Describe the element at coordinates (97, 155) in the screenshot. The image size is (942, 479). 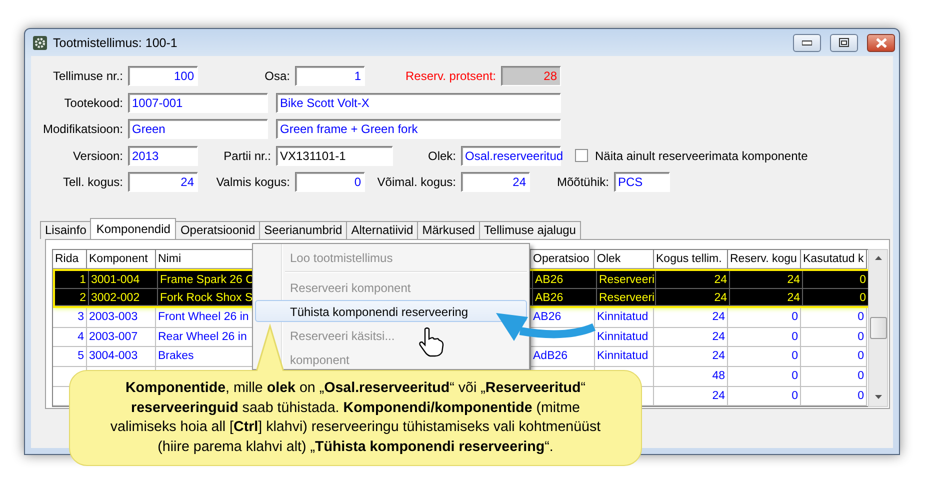
I see `field-label: Versioon:` at that location.